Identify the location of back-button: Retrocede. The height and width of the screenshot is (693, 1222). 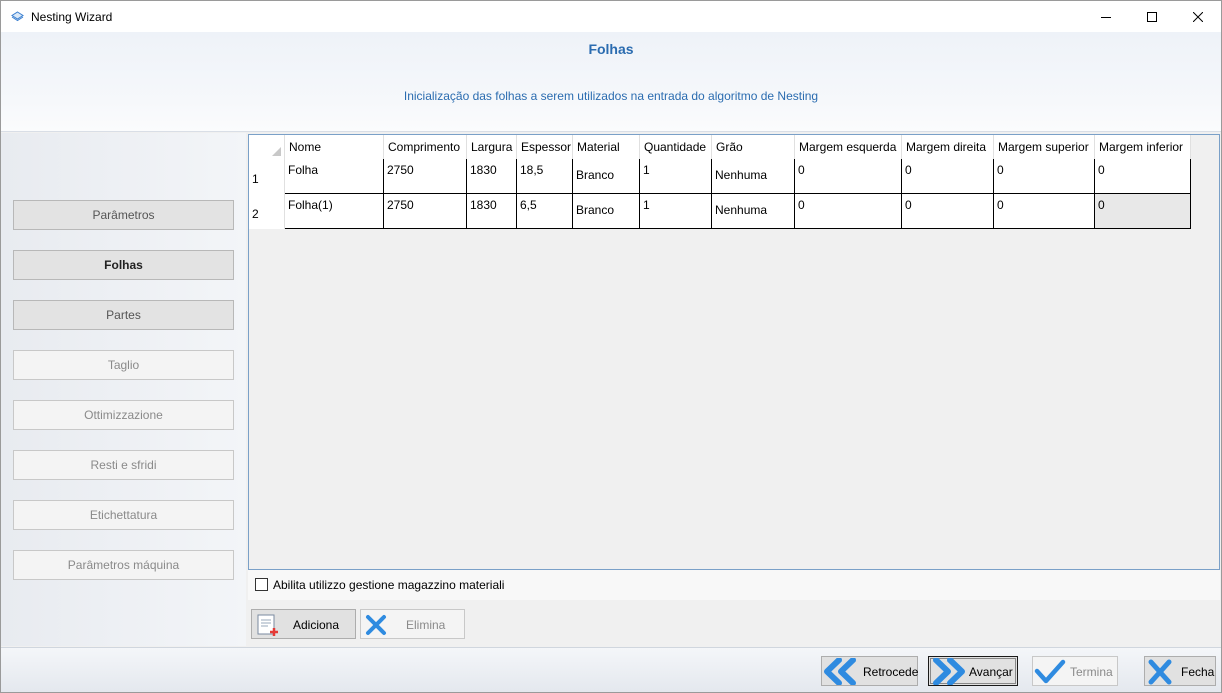
(869, 671).